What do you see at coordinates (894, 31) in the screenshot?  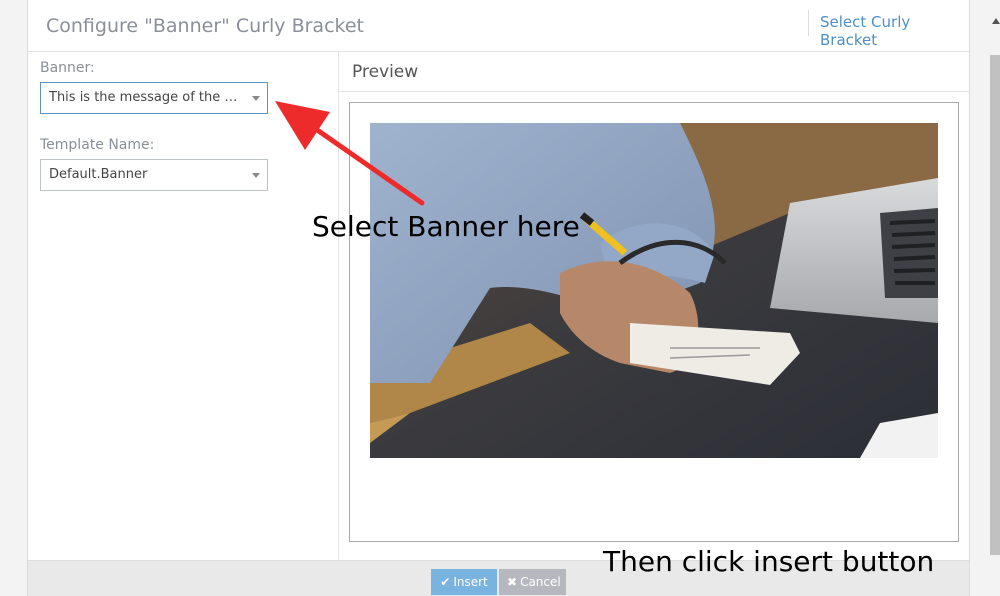 I see `select-curly-bracket-link: Select Curly Bracket` at bounding box center [894, 31].